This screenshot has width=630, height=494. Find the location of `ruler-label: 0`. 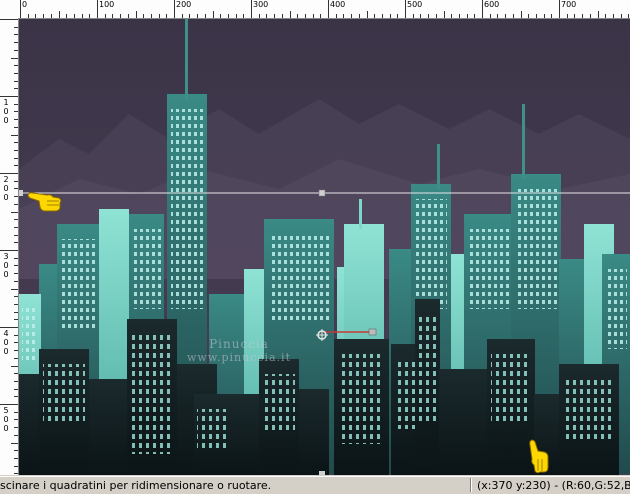

ruler-label: 0 is located at coordinates (25, 4).